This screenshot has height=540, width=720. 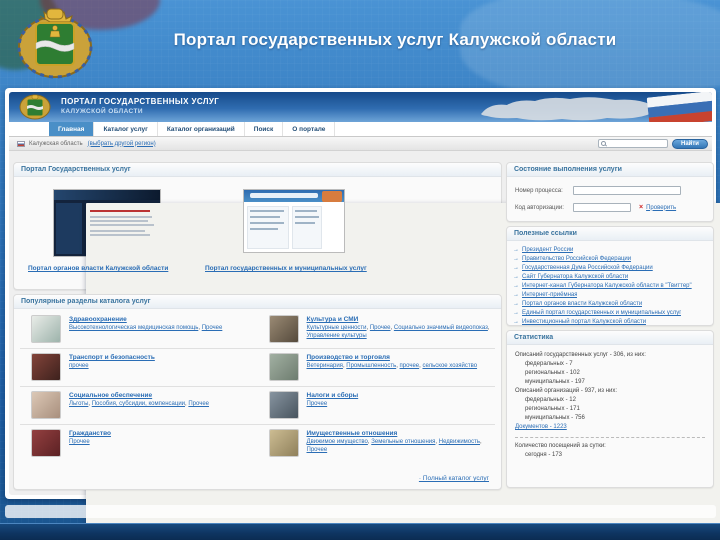 I want to click on useful-link-row: → Правительство Российской Федерации, so click(x=610, y=259).